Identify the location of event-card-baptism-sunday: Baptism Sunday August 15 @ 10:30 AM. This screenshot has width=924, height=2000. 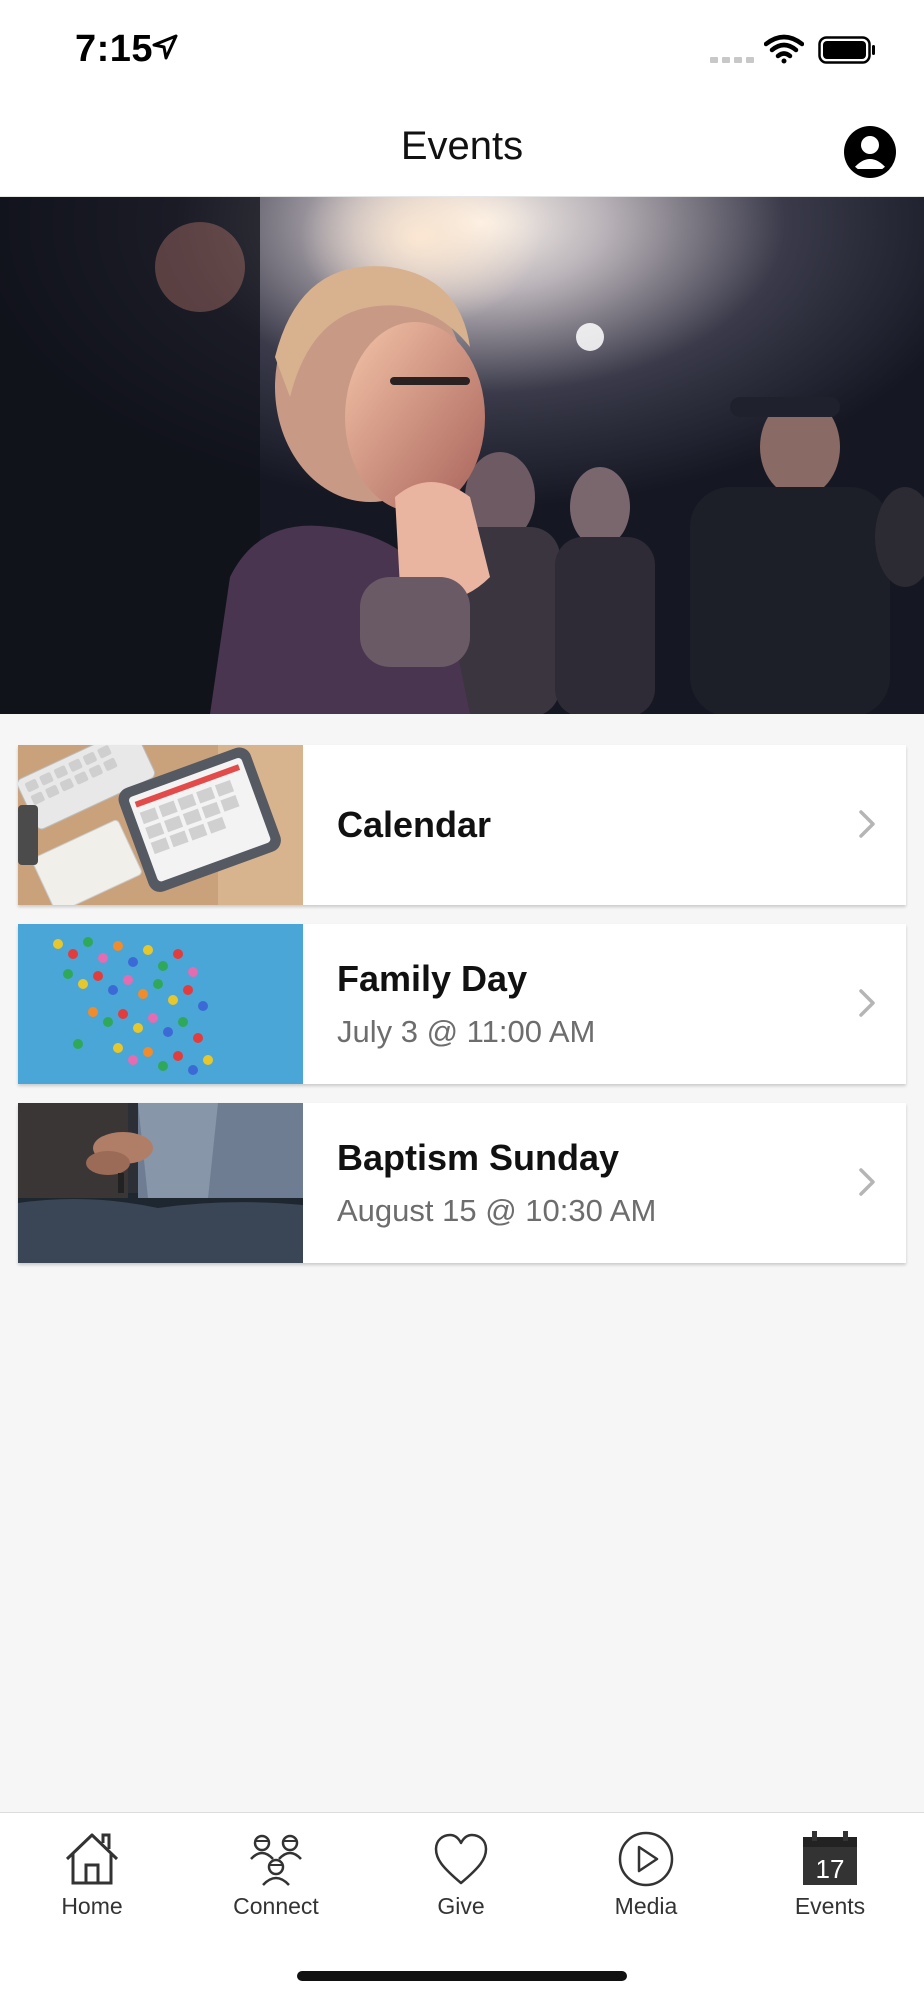
(462, 1183).